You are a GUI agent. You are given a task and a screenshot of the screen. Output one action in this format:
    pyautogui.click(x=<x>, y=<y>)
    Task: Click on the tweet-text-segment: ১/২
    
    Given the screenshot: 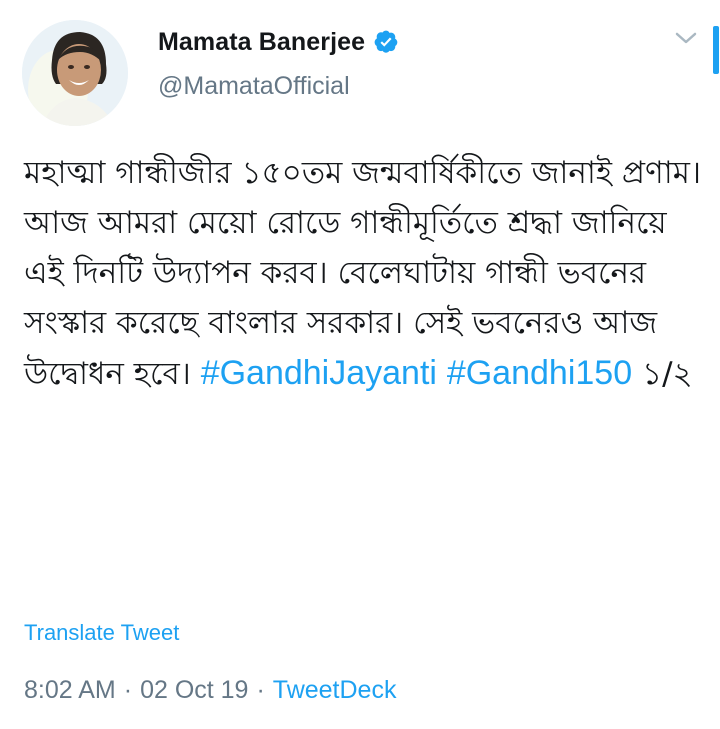 What is the action you would take?
    pyautogui.click(x=662, y=374)
    